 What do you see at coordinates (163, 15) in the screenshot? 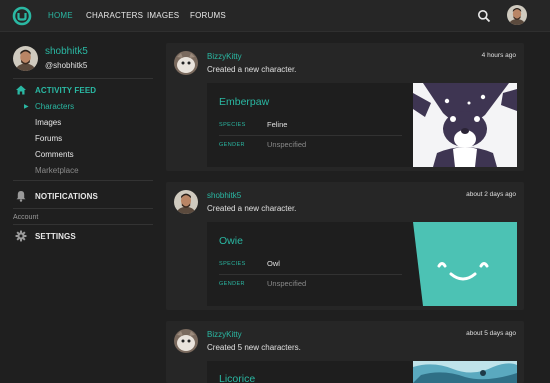
I see `nav-images: IMAGES` at bounding box center [163, 15].